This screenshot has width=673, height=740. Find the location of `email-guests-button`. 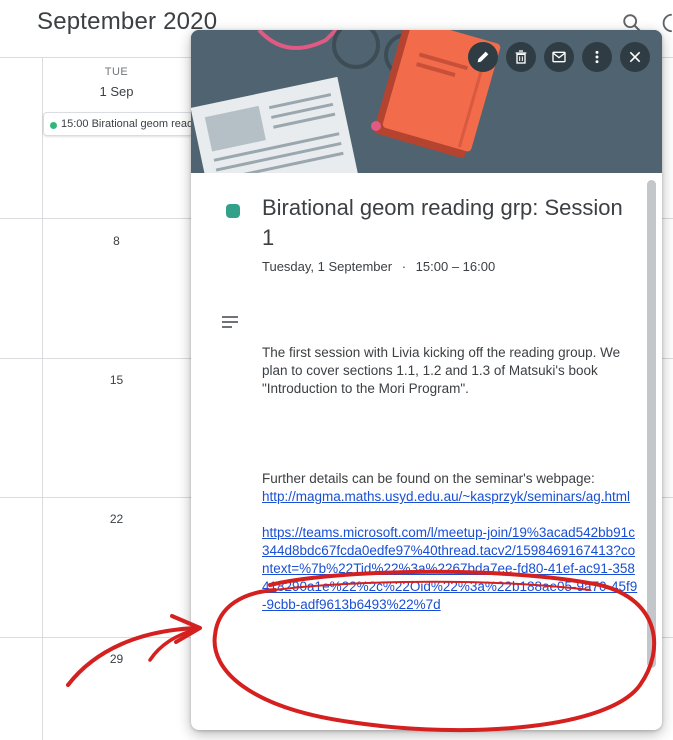

email-guests-button is located at coordinates (559, 57).